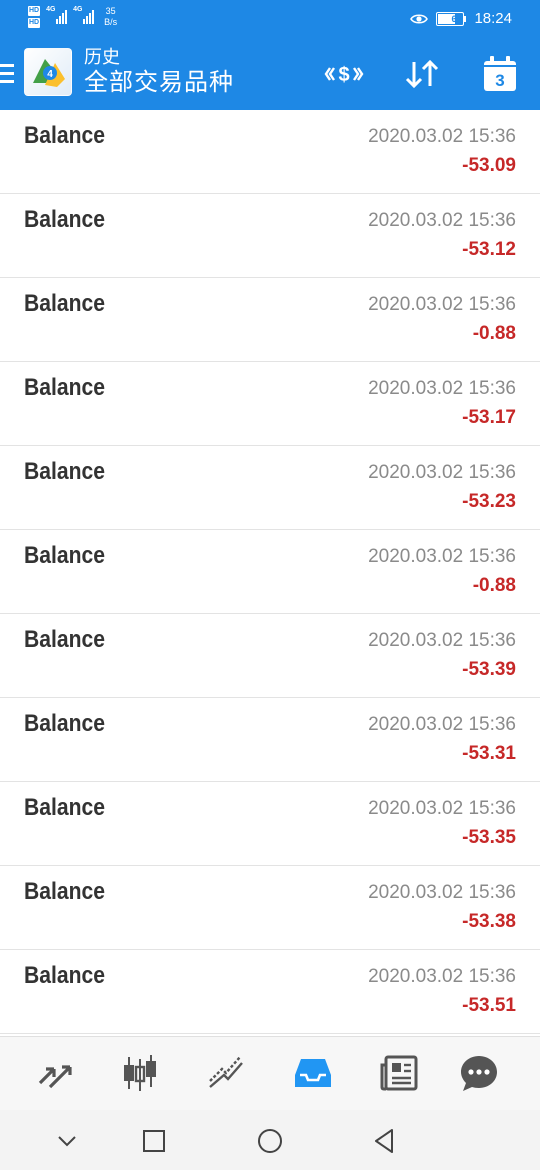 This screenshot has height=1170, width=540. What do you see at coordinates (57, 15) in the screenshot?
I see `signal-1-icon: 4G` at bounding box center [57, 15].